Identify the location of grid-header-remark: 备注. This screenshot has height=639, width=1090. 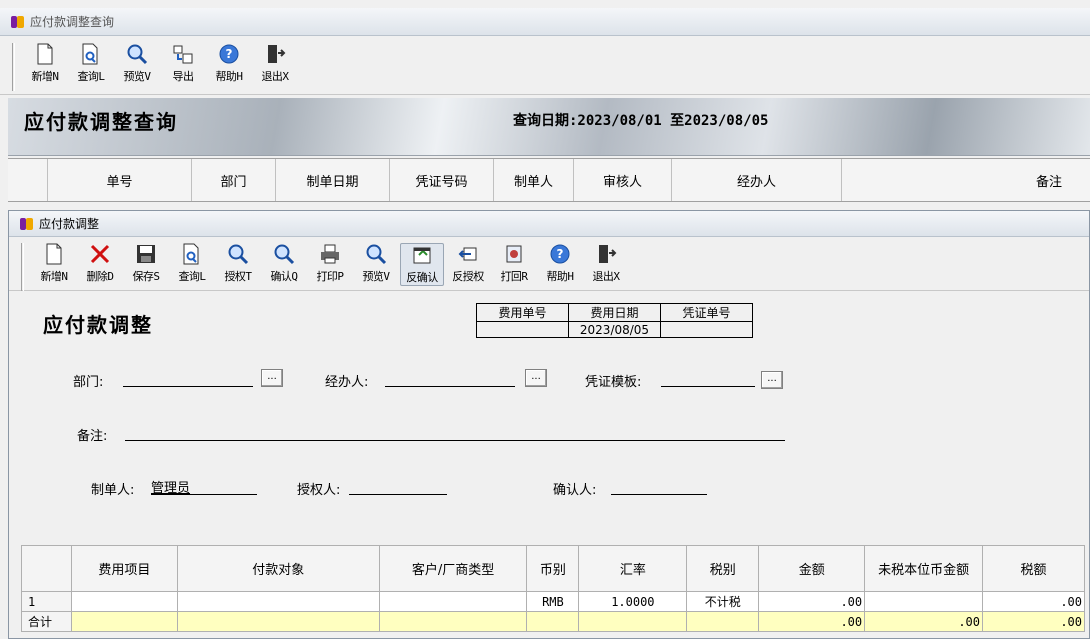
(966, 180).